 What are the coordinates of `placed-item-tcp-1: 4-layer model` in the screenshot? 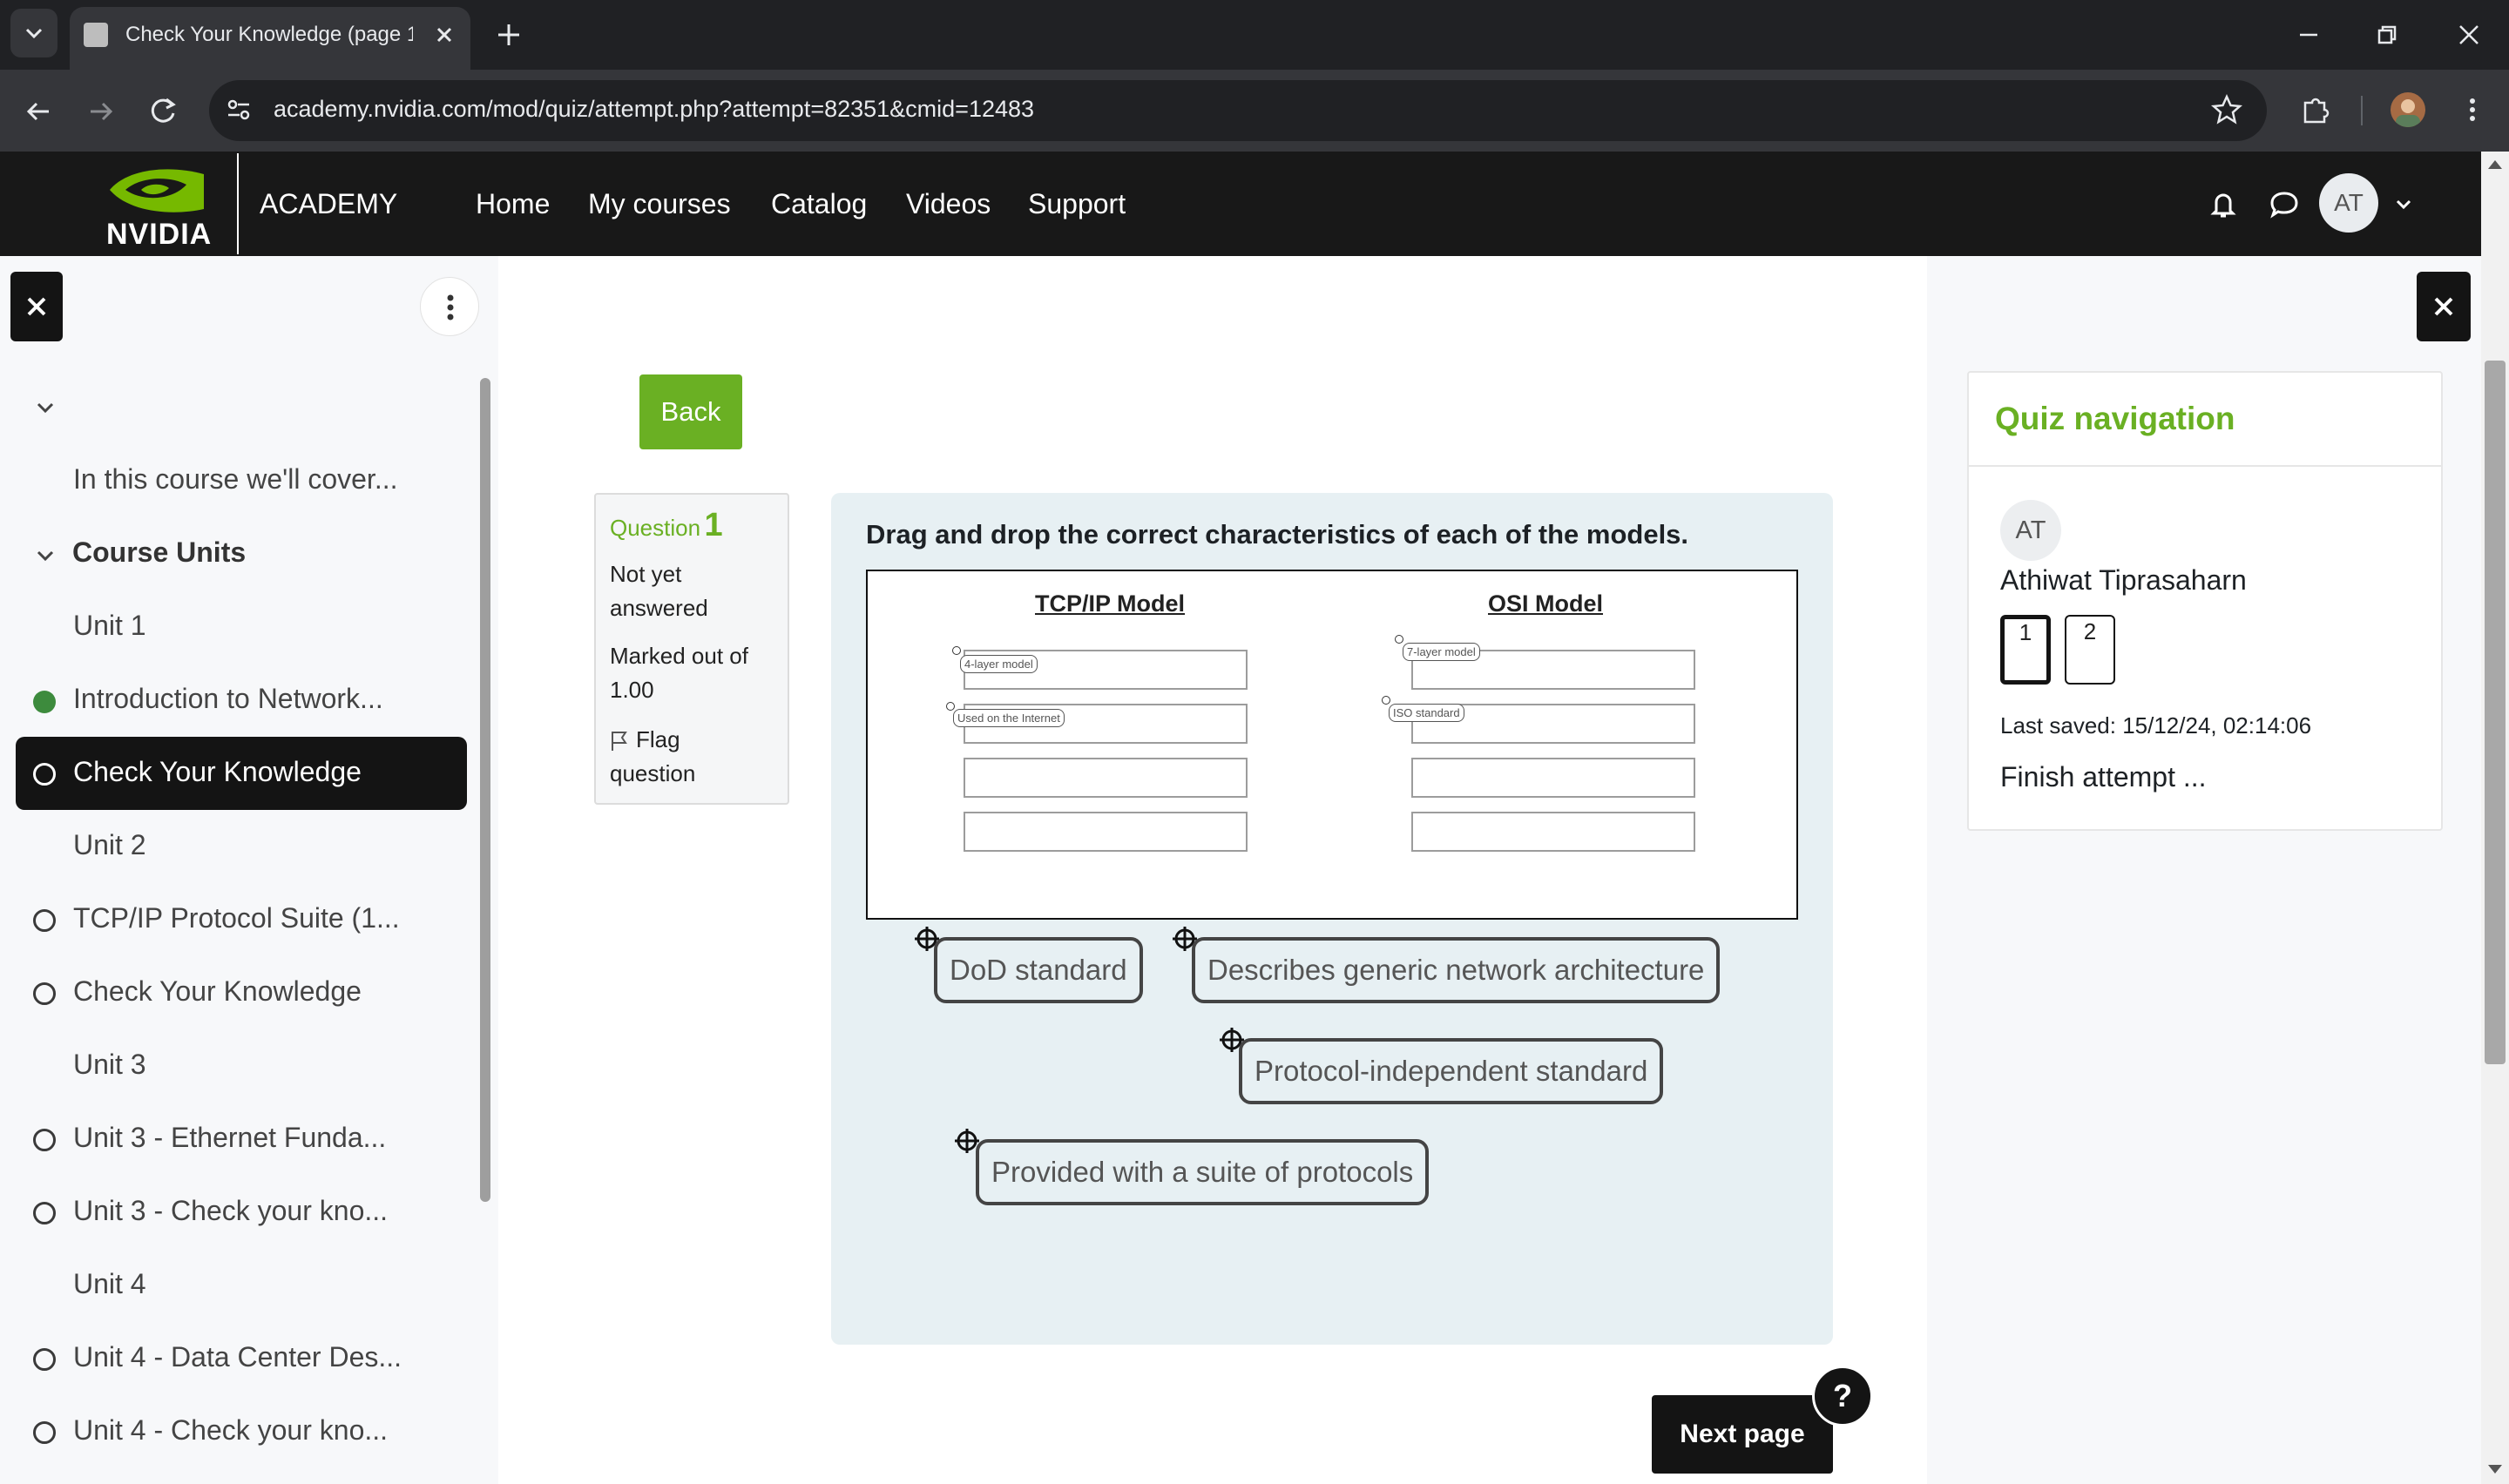 It's located at (999, 664).